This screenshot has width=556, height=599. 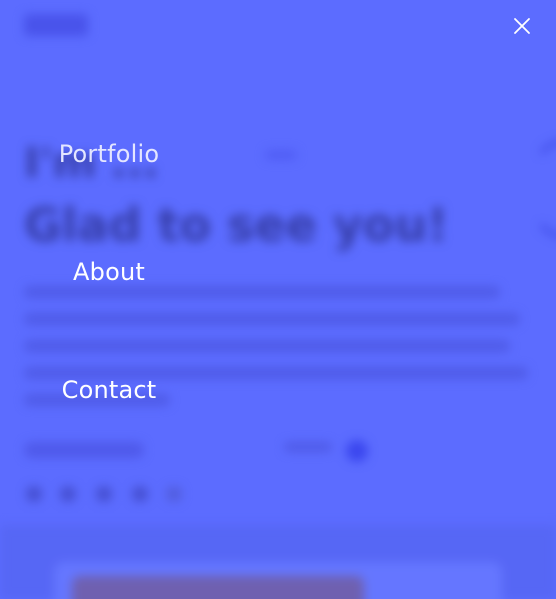 What do you see at coordinates (109, 272) in the screenshot?
I see `nav-link-about: About` at bounding box center [109, 272].